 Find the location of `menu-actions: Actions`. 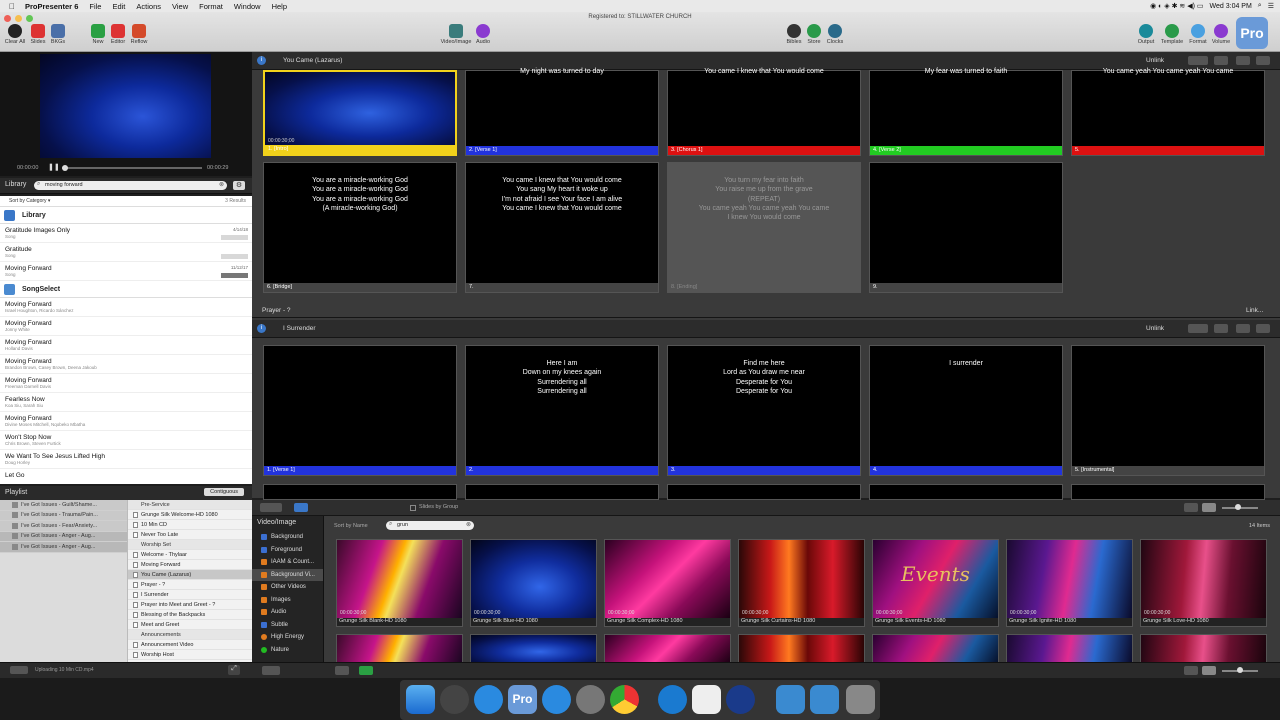

menu-actions: Actions is located at coordinates (148, 6).